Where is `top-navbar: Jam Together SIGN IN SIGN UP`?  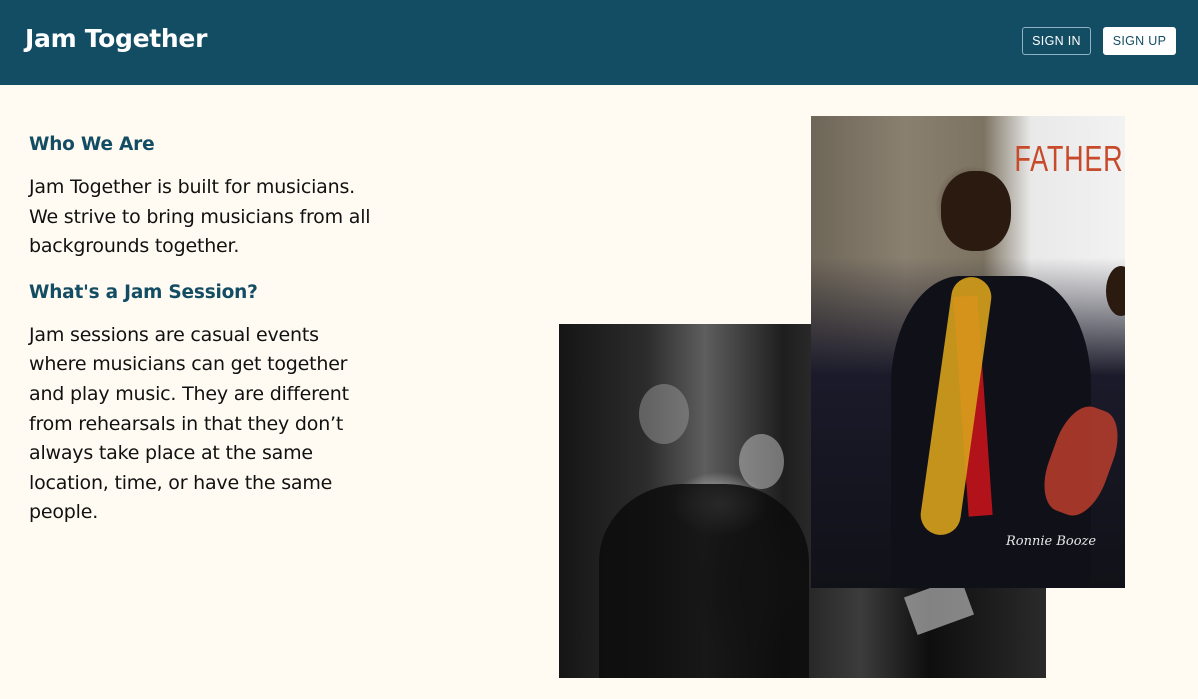 top-navbar: Jam Together SIGN IN SIGN UP is located at coordinates (599, 42).